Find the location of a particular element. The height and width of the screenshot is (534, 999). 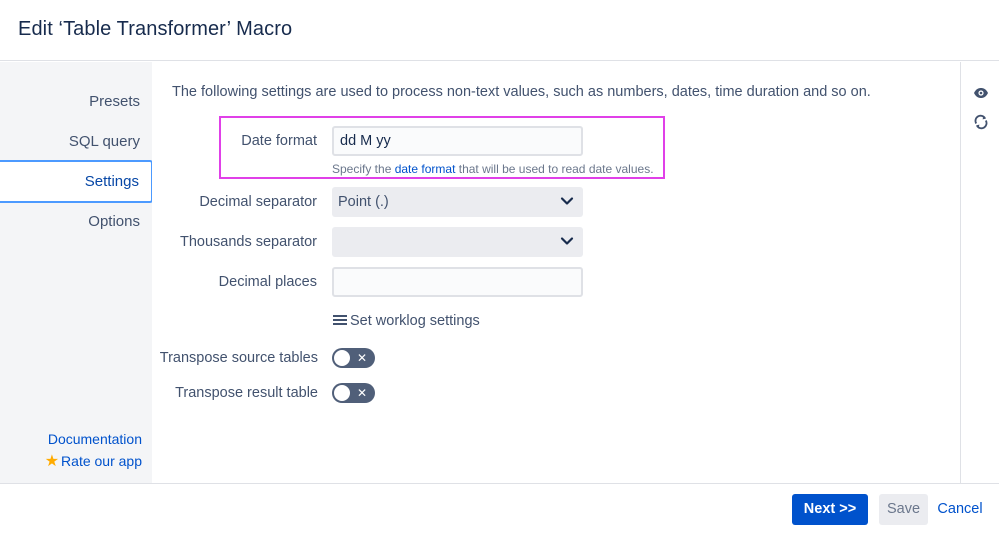

dialog-header: Edit ‘Table Transformer’ Macro is located at coordinates (499, 30).